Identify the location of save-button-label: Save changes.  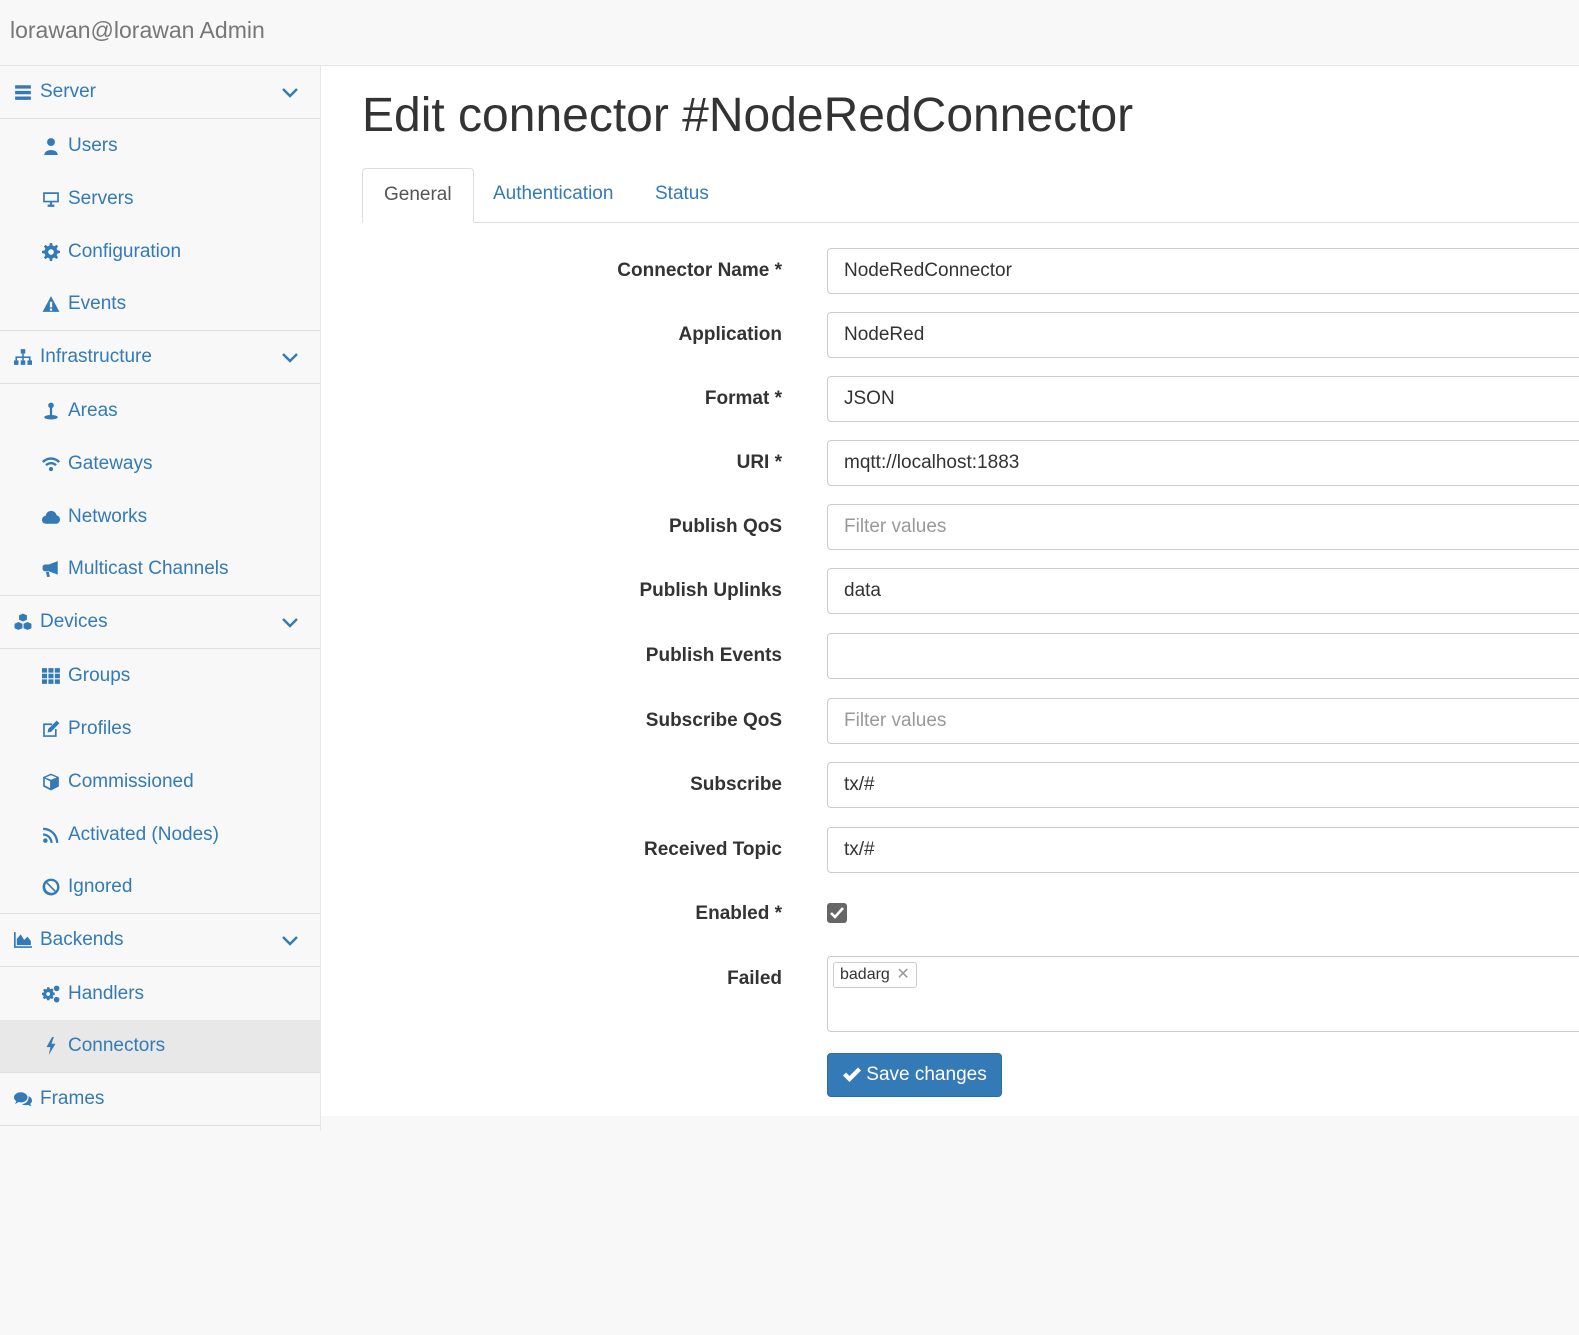
(926, 1074).